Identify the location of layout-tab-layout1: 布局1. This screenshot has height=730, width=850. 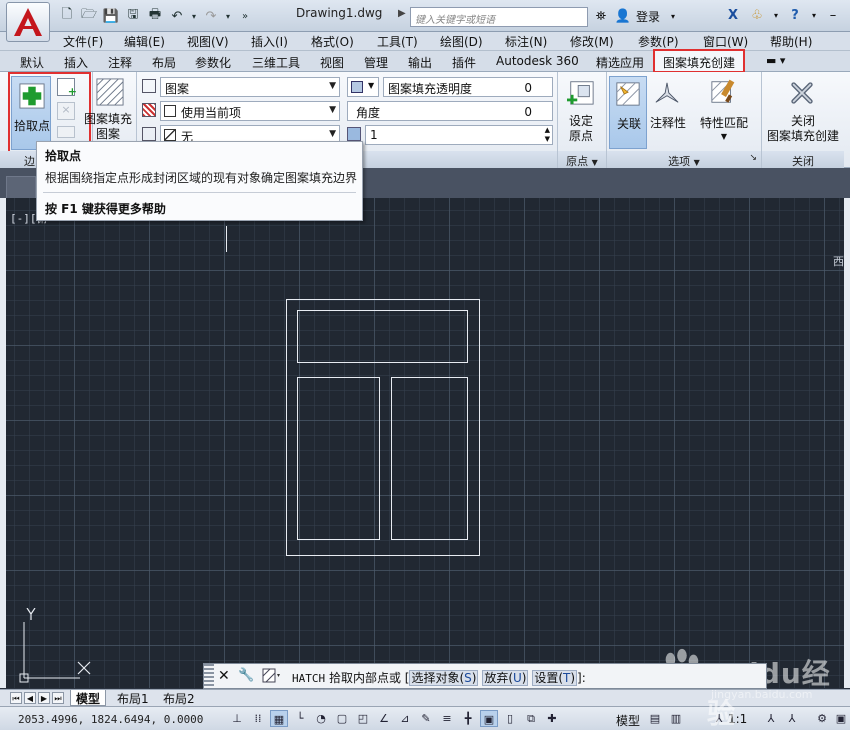
(133, 698).